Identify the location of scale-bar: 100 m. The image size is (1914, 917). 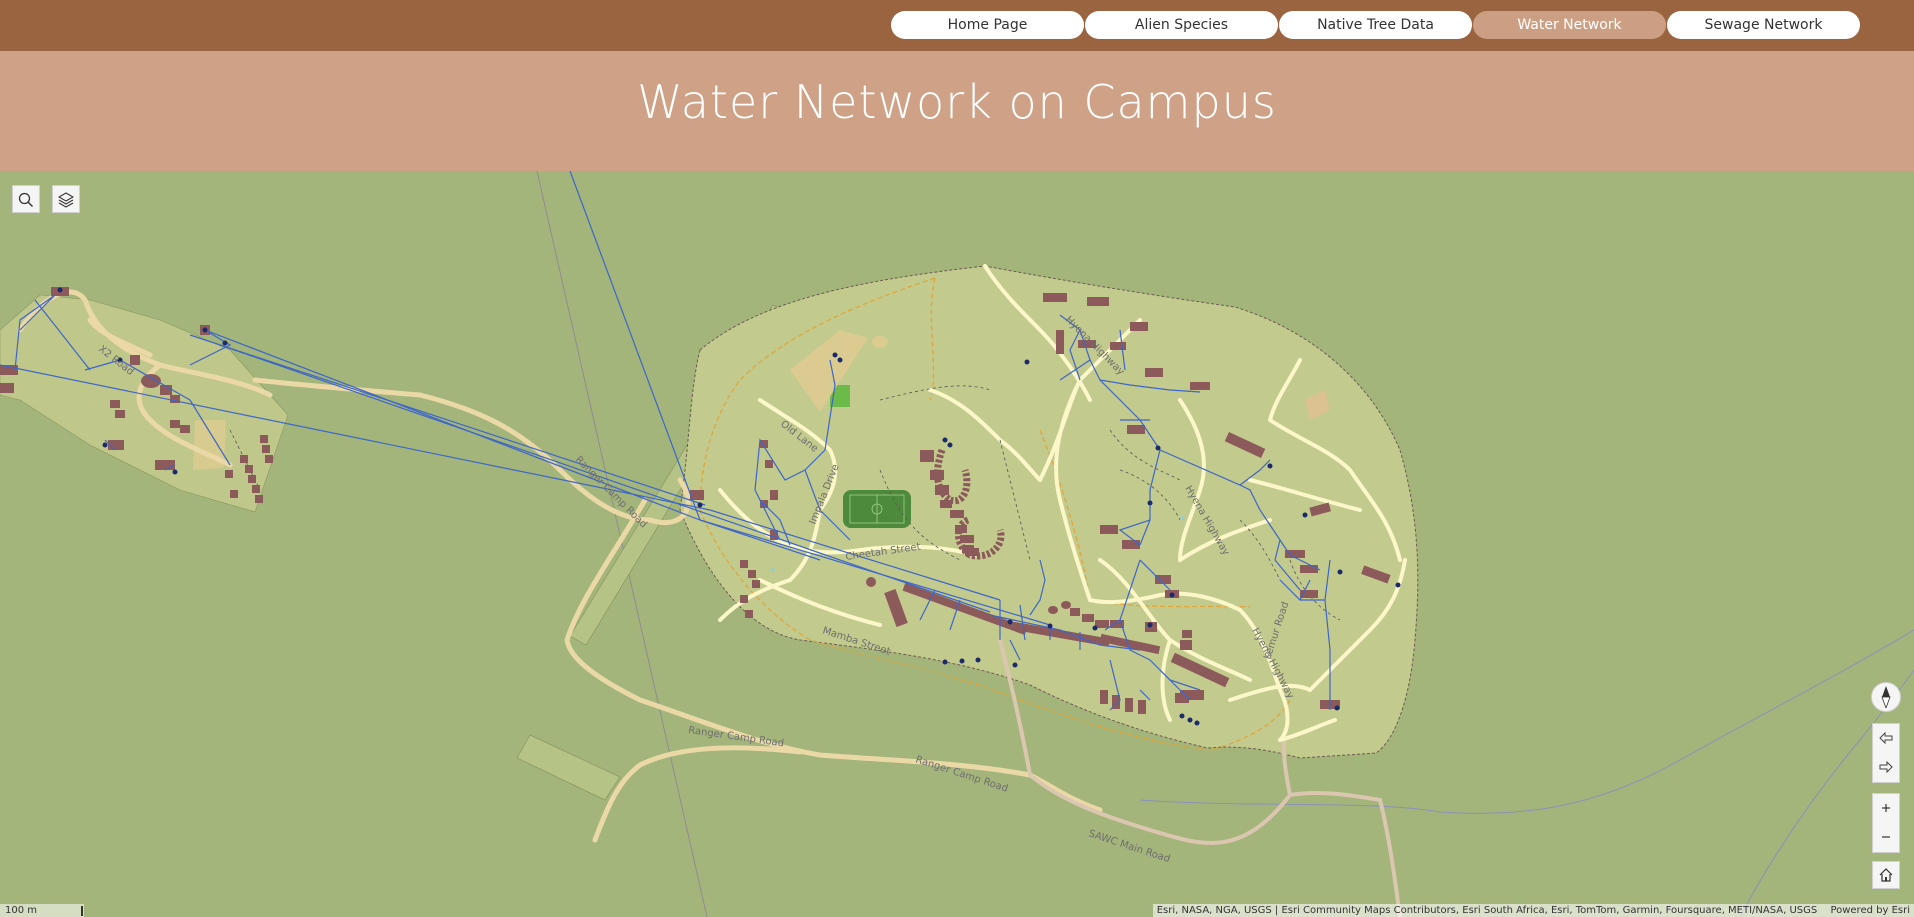
(42, 910).